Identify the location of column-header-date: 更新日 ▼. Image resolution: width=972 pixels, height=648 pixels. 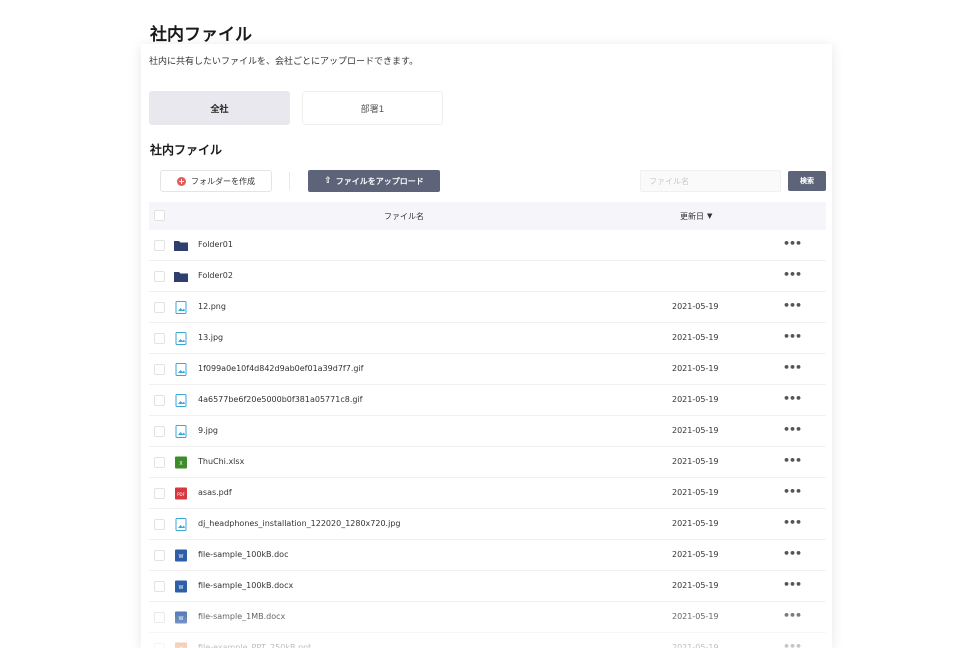
(696, 216).